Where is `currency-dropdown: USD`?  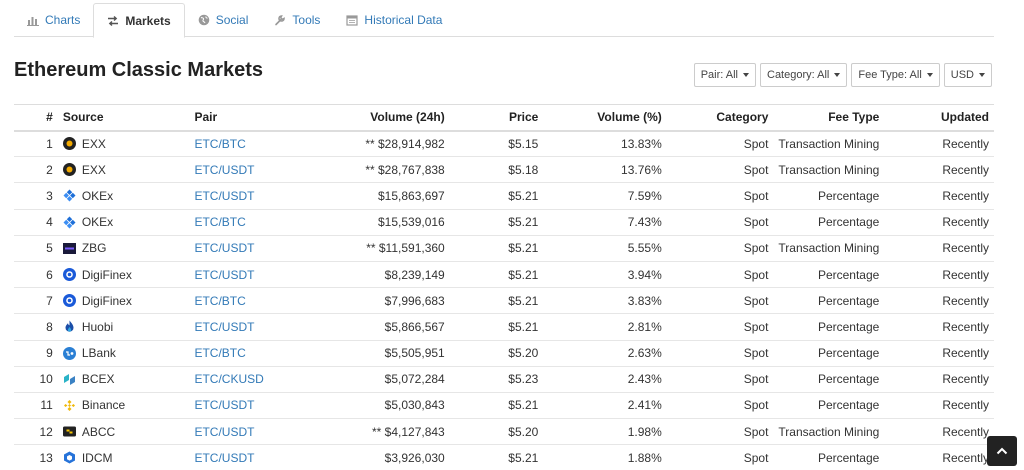
currency-dropdown: USD is located at coordinates (967, 75).